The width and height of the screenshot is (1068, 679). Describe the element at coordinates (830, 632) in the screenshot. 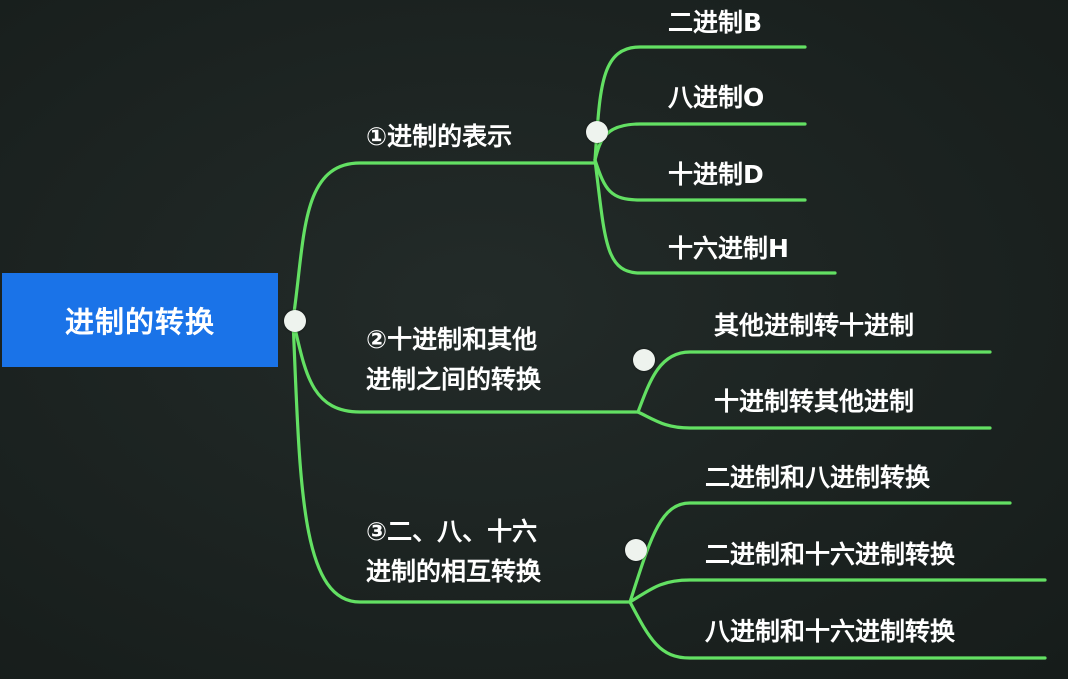

I see `branch-3-child-3: 八进制和十六进制转换` at that location.